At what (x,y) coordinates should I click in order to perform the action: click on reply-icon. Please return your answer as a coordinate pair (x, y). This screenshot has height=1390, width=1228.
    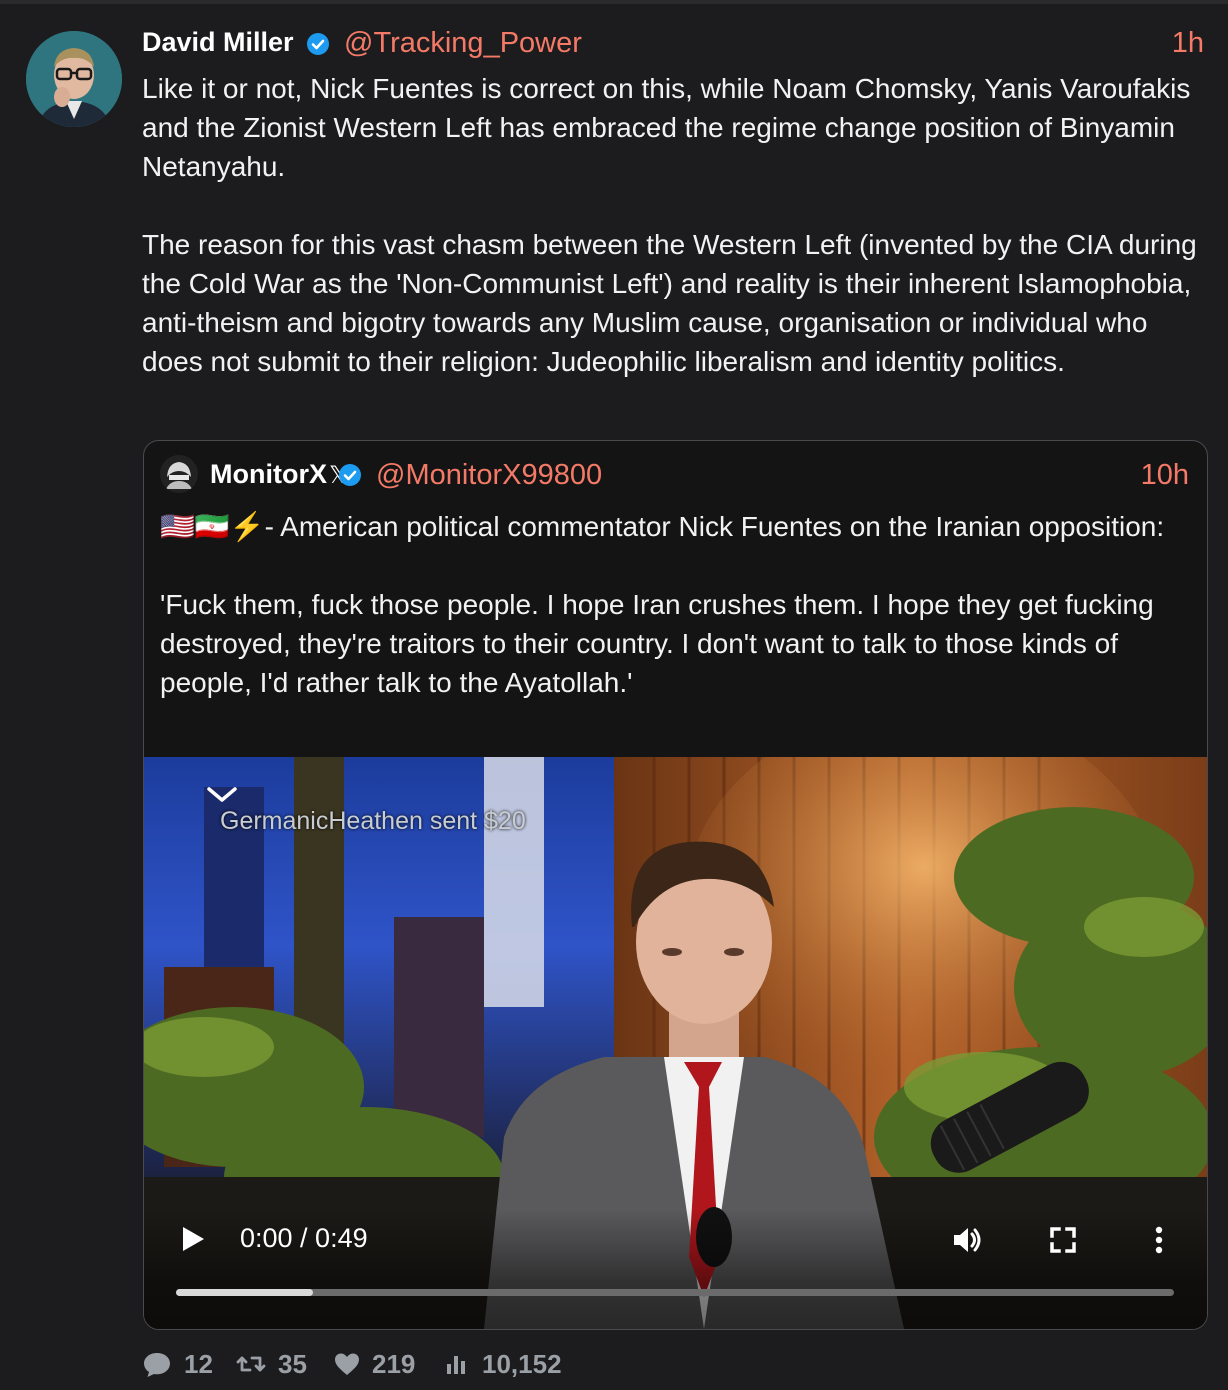
    Looking at the image, I should click on (157, 1365).